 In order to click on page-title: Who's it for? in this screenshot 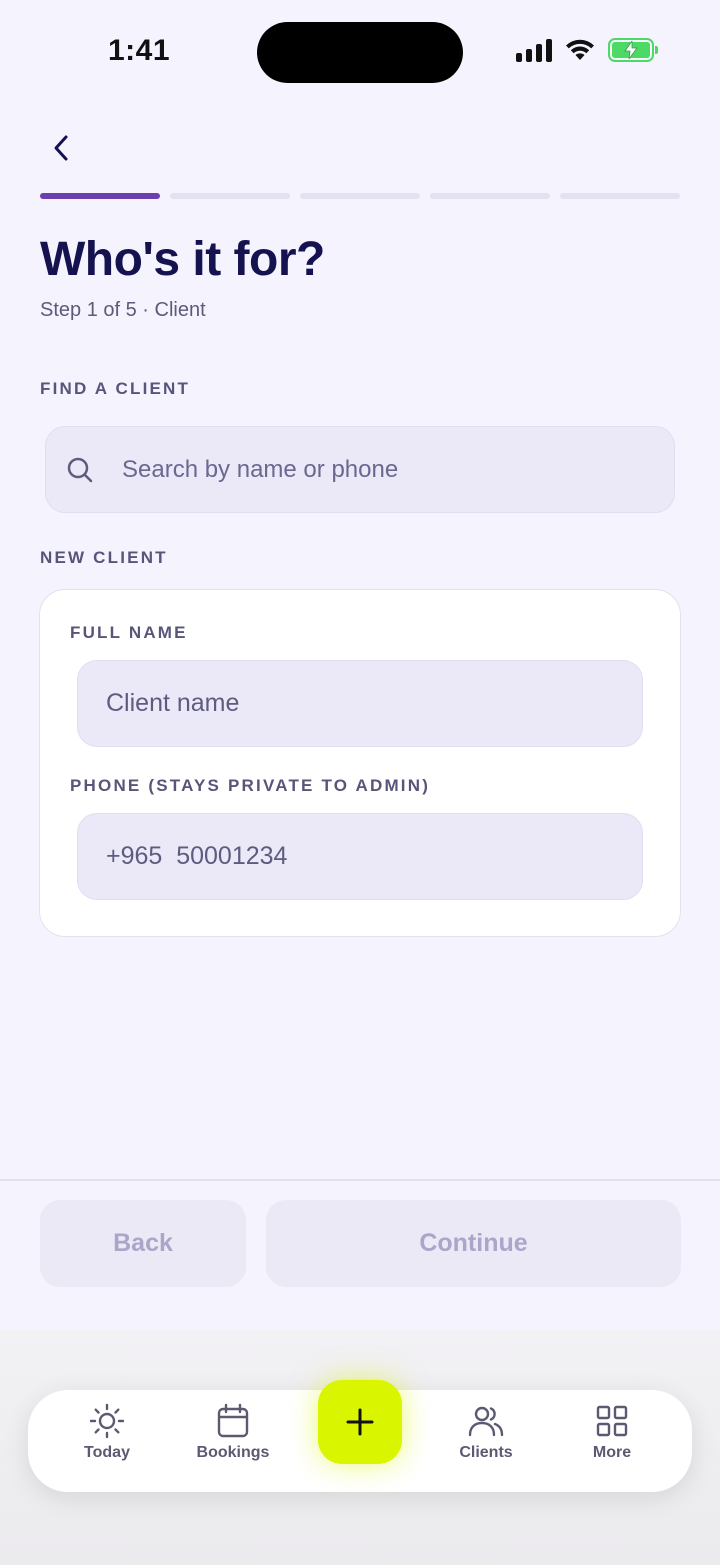, I will do `click(182, 259)`.